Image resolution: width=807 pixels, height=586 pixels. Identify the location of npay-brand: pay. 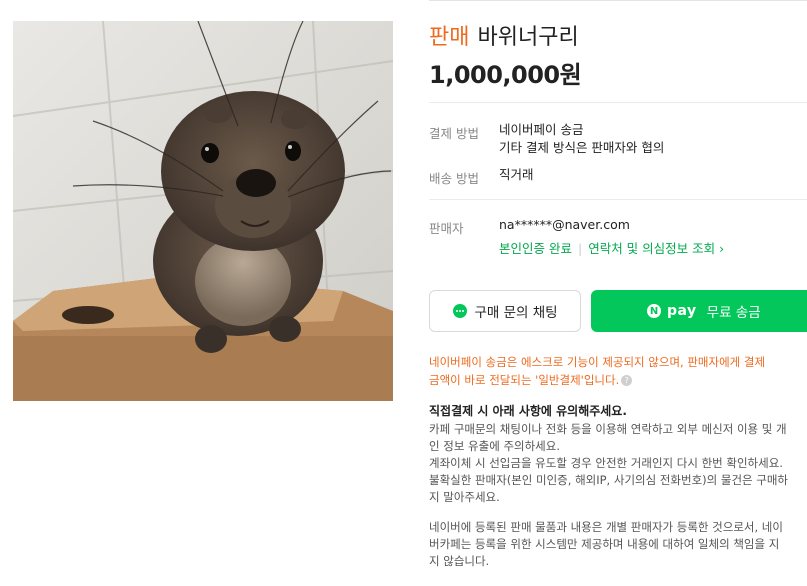
(682, 311).